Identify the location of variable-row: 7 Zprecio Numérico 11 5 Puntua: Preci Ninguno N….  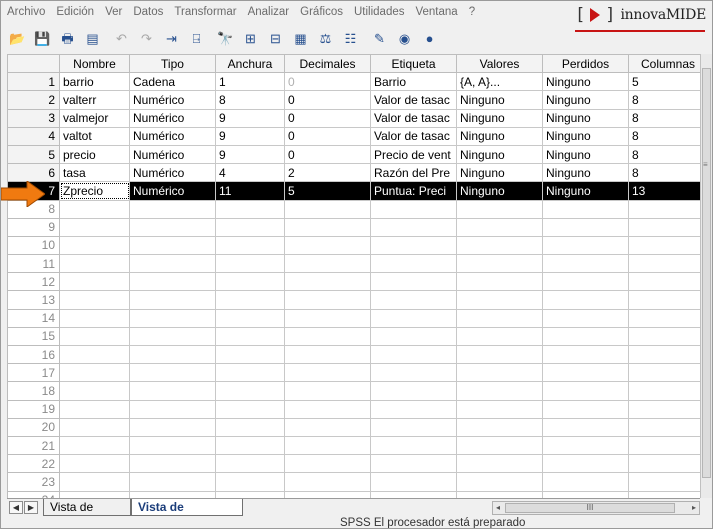
(353, 191).